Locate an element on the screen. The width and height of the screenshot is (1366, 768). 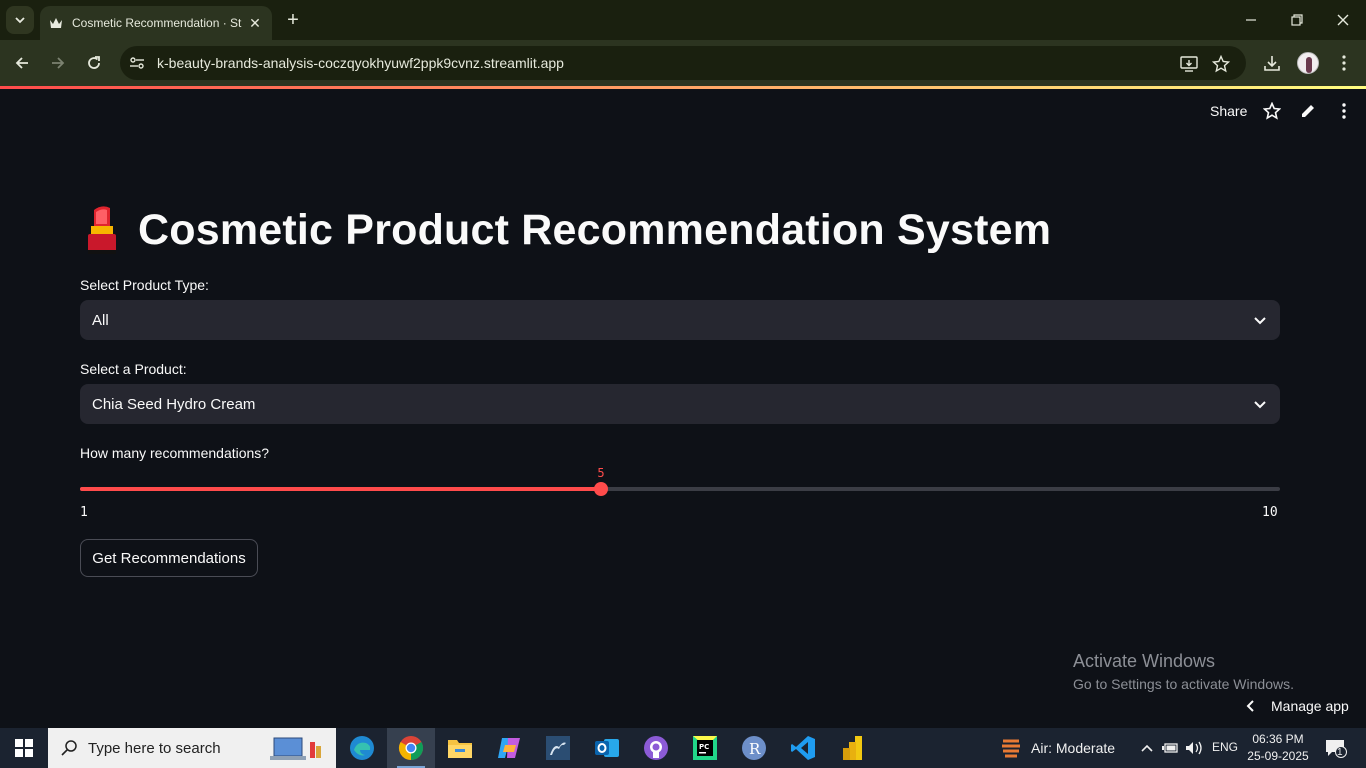
taskbar-search-box: Type here to search is located at coordinates (192, 748).